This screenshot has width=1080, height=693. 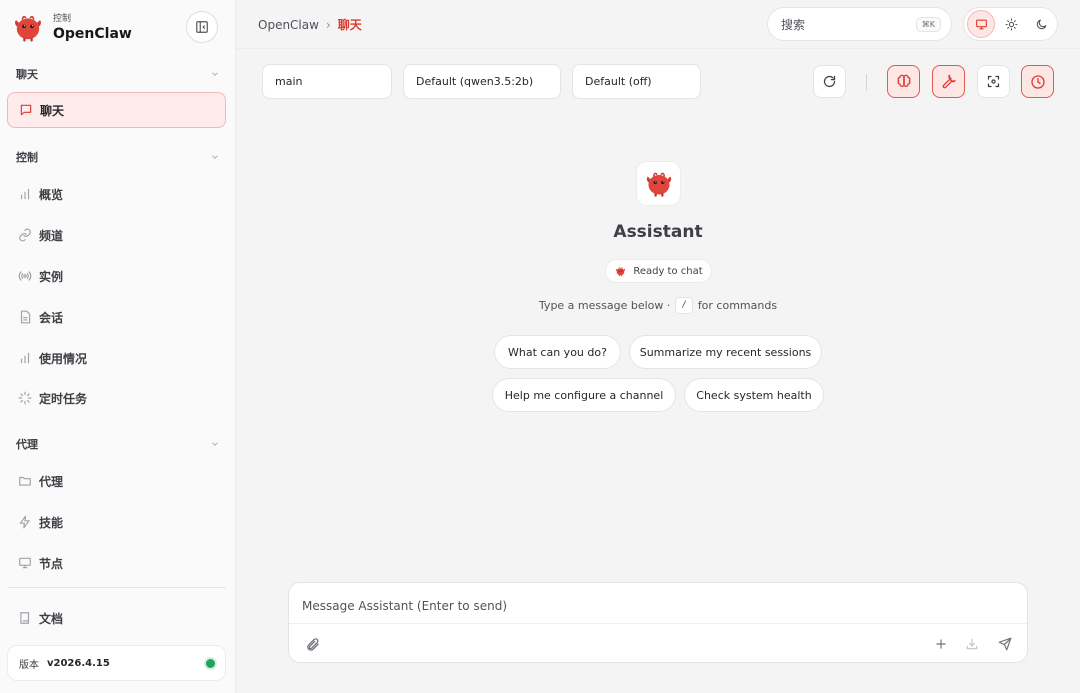 What do you see at coordinates (27, 444) in the screenshot?
I see `section-label: 代理` at bounding box center [27, 444].